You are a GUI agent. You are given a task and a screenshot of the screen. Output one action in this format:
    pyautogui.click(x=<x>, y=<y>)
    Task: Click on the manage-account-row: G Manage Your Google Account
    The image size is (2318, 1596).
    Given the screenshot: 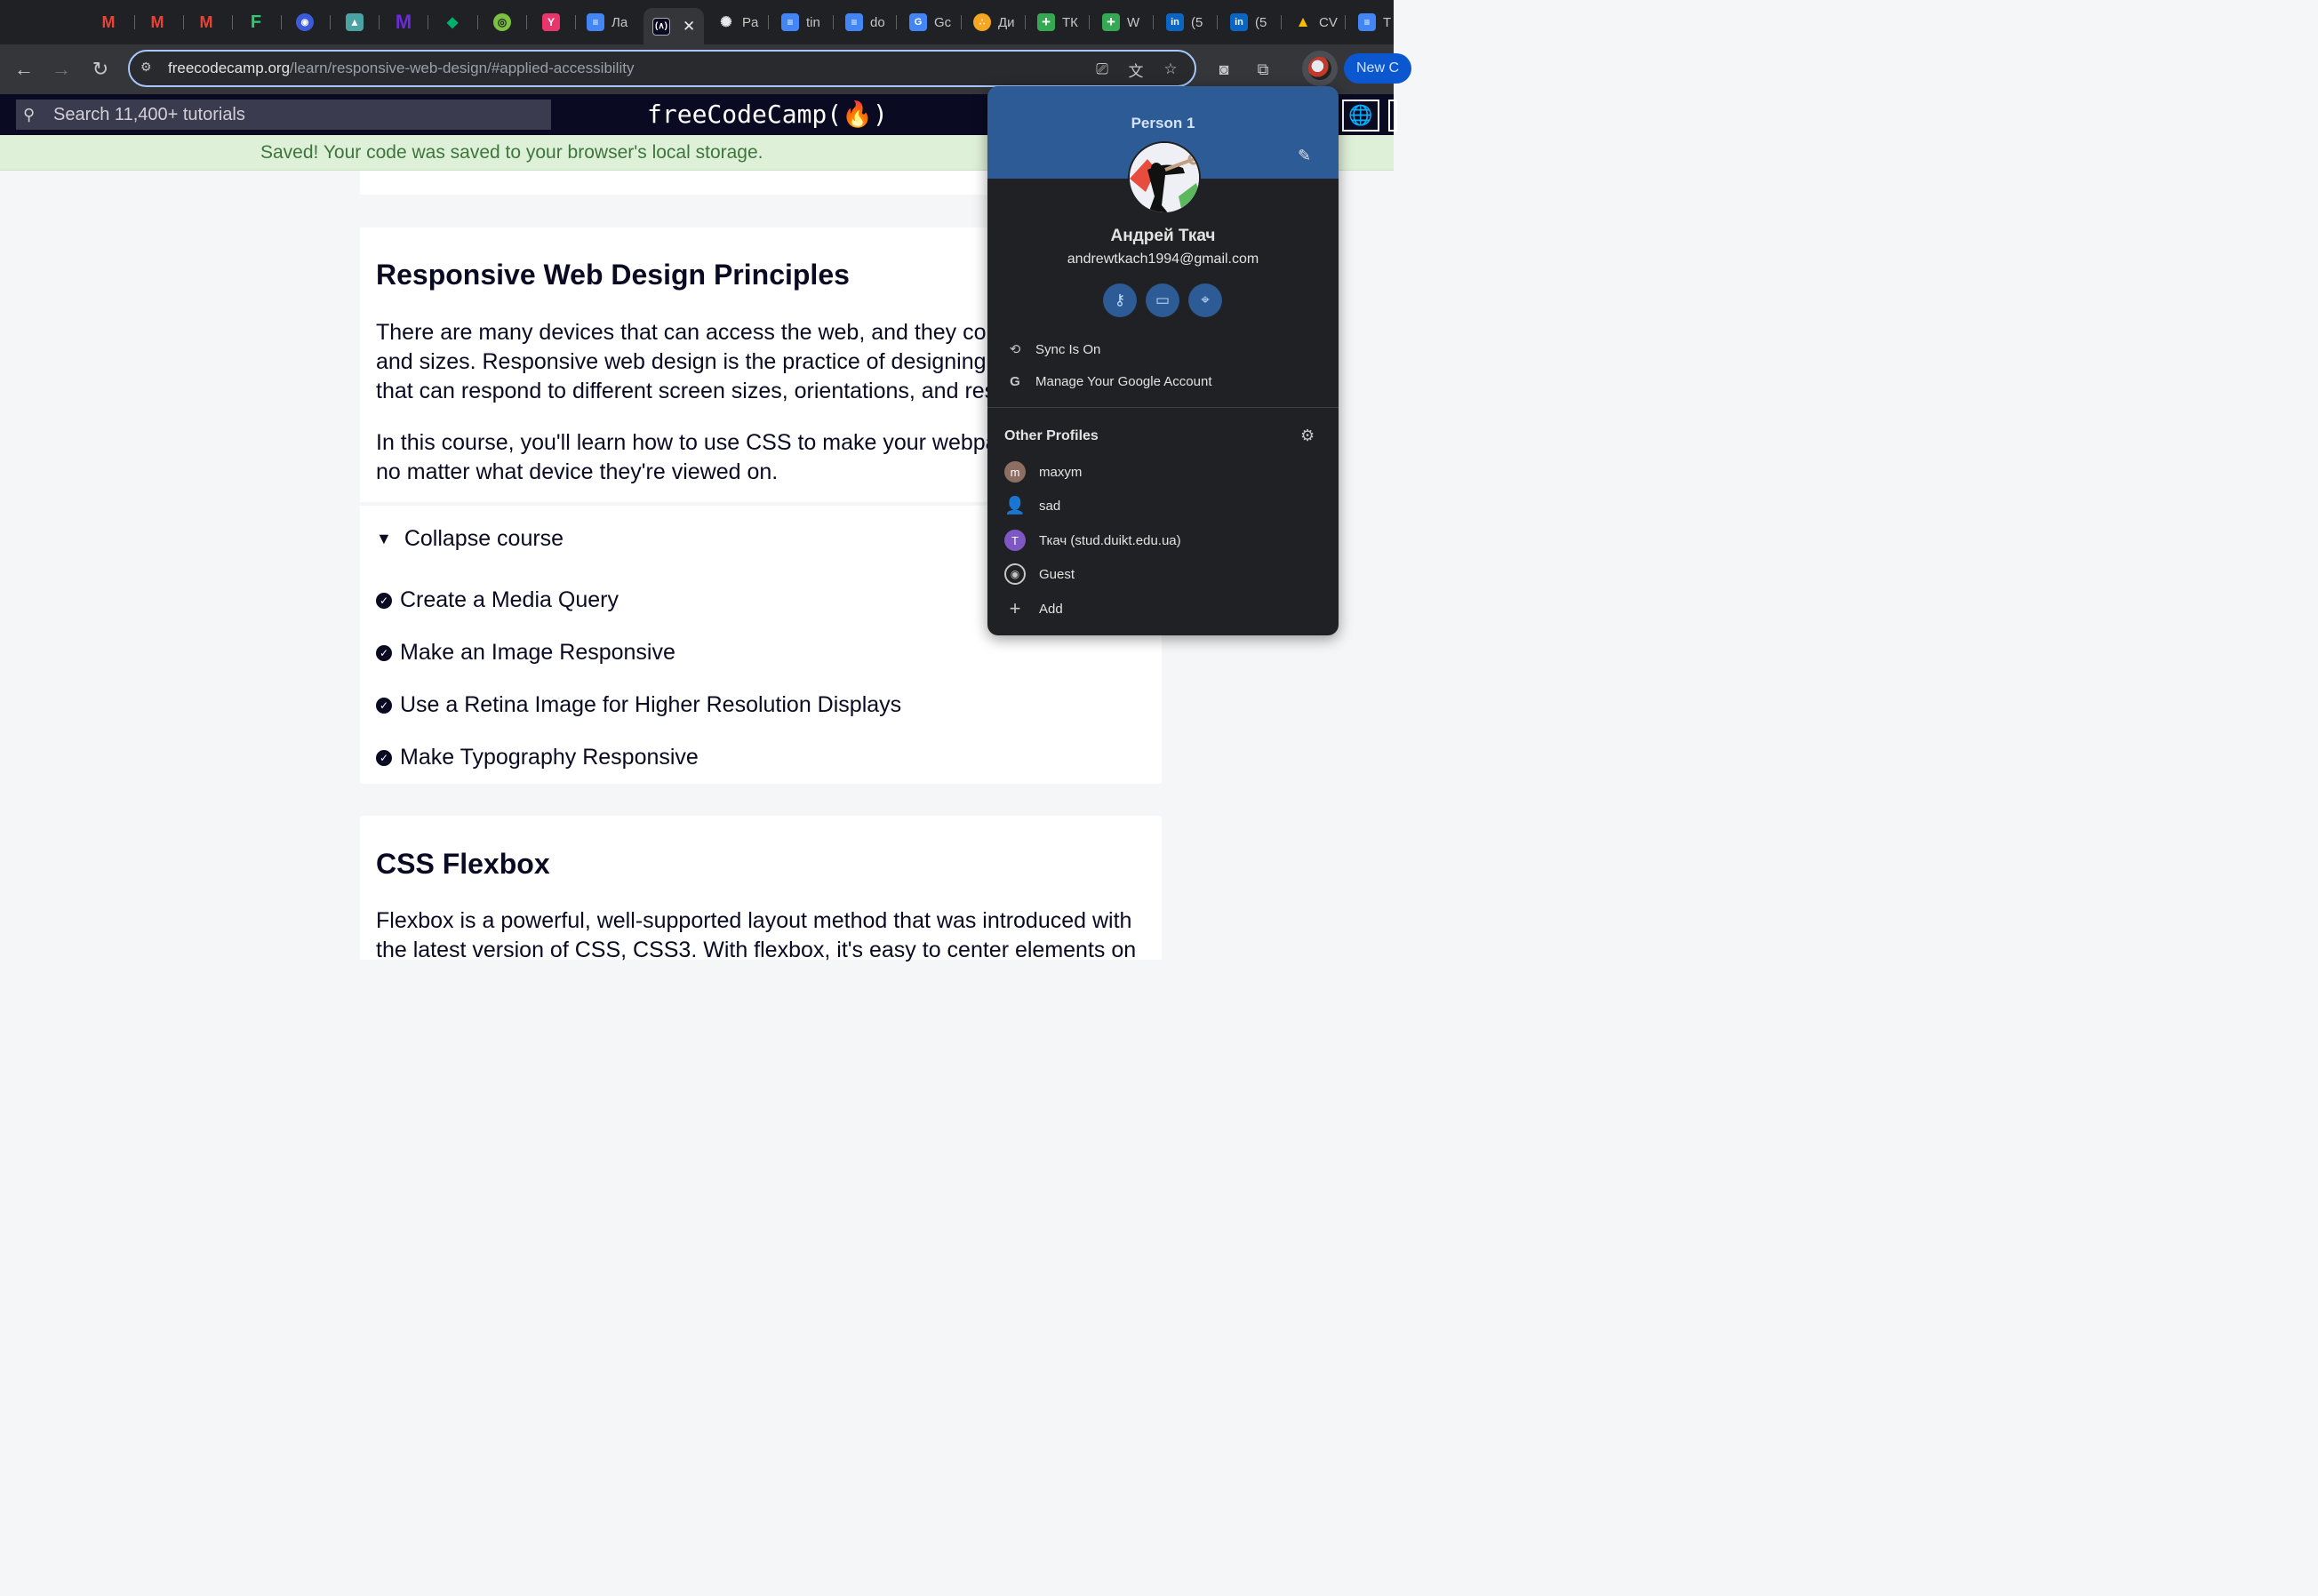 What is the action you would take?
    pyautogui.click(x=1165, y=381)
    